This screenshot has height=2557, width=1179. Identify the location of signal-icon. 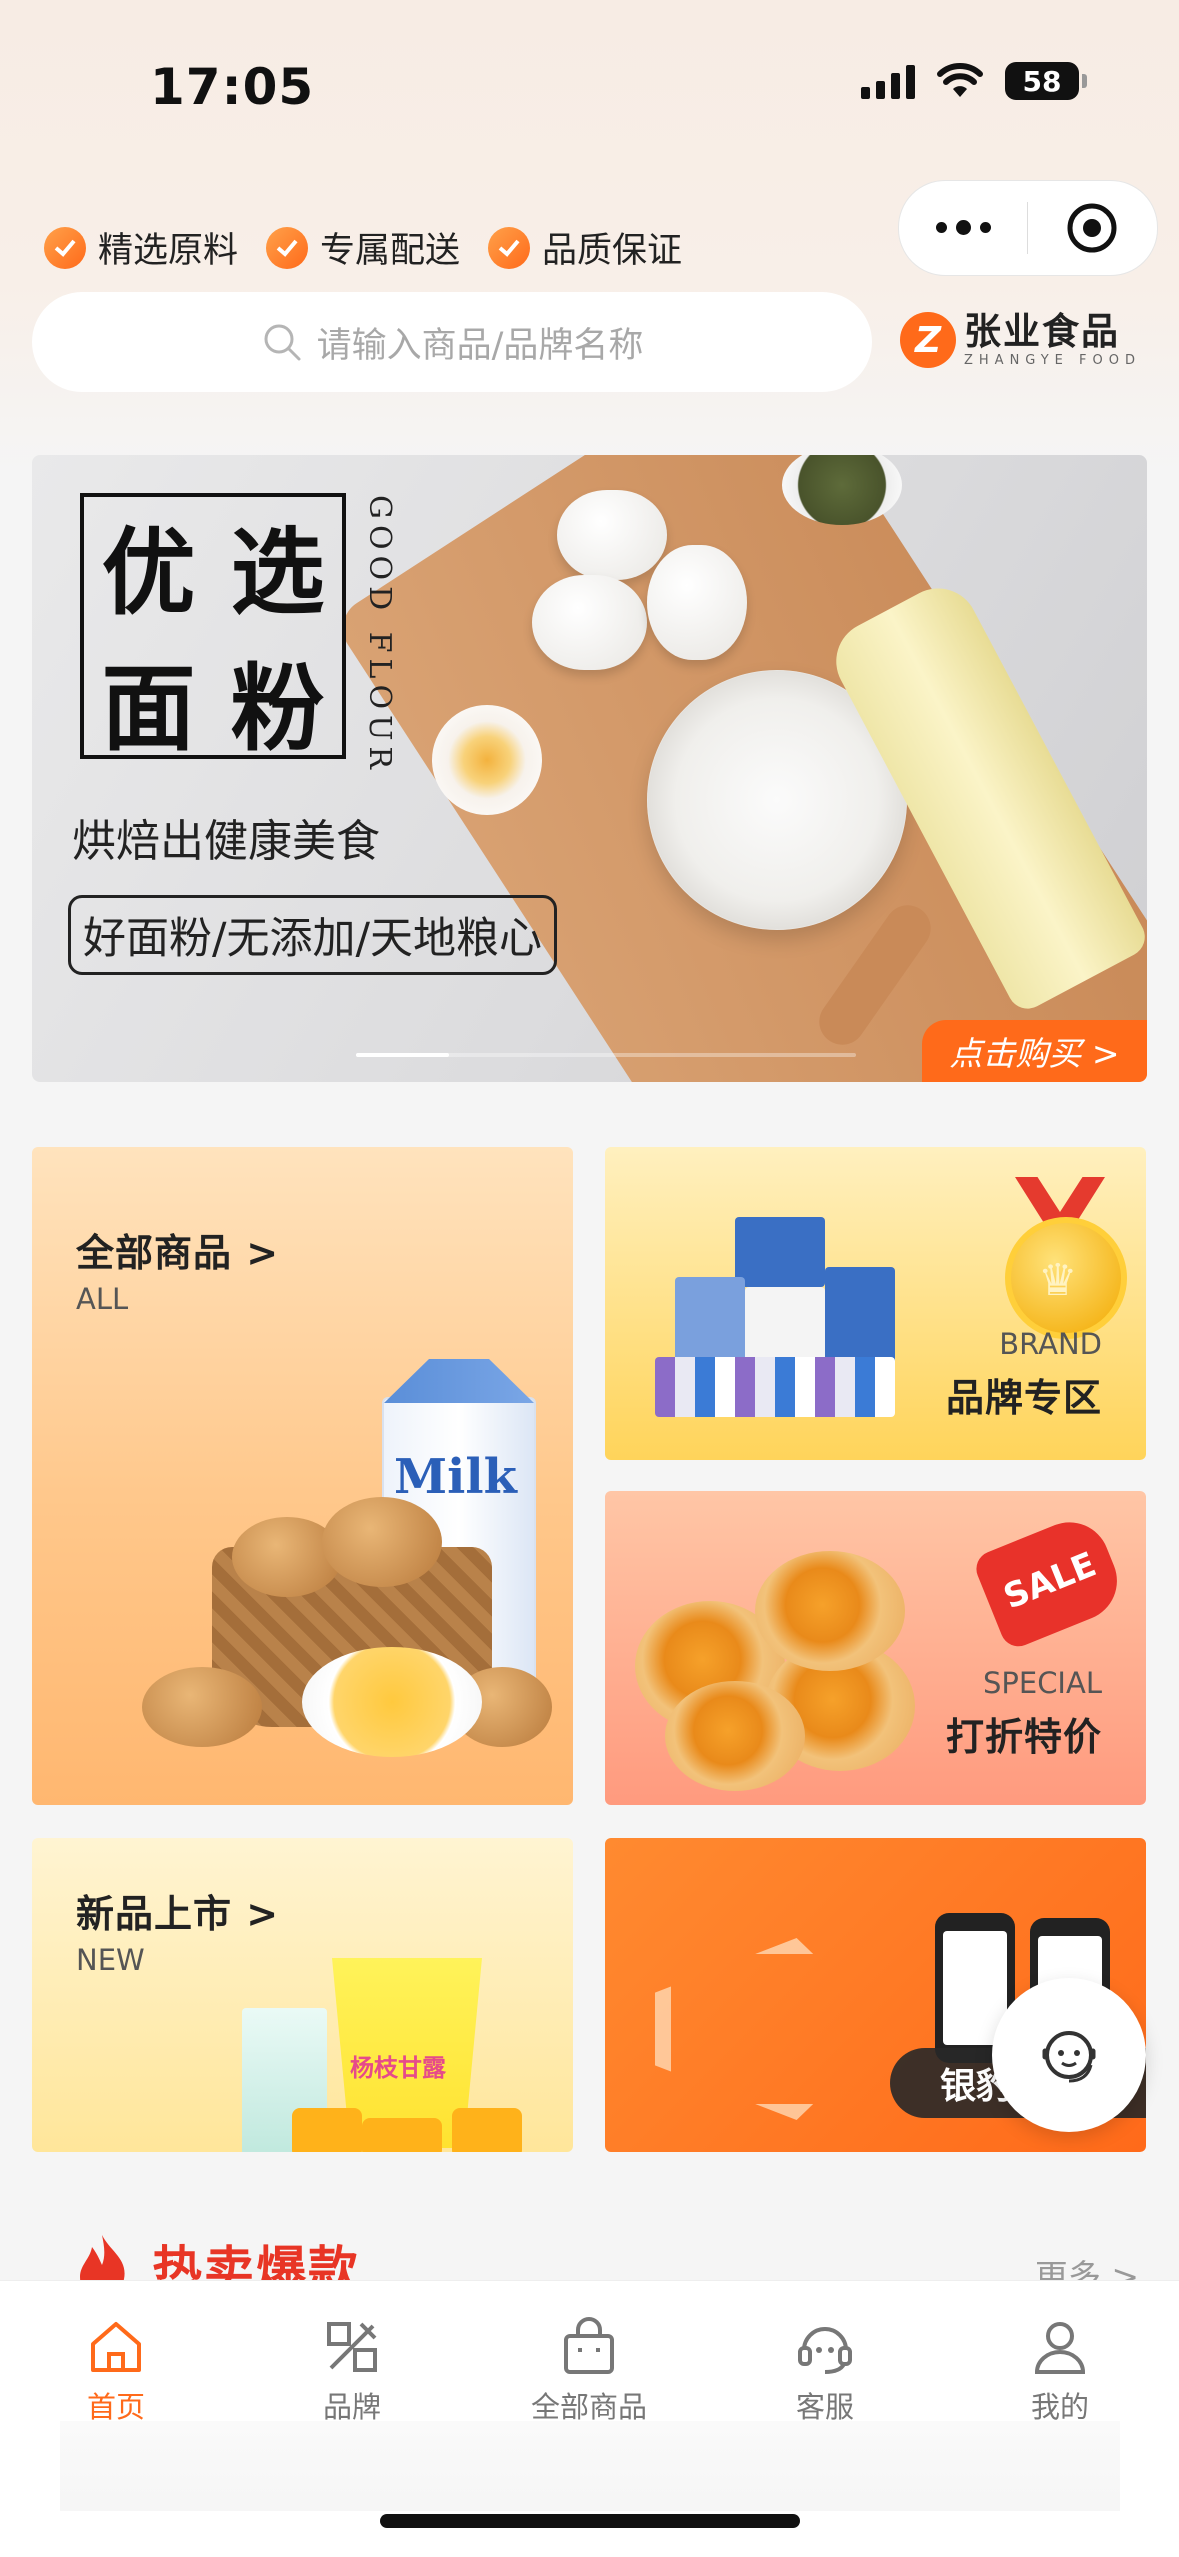
(888, 81).